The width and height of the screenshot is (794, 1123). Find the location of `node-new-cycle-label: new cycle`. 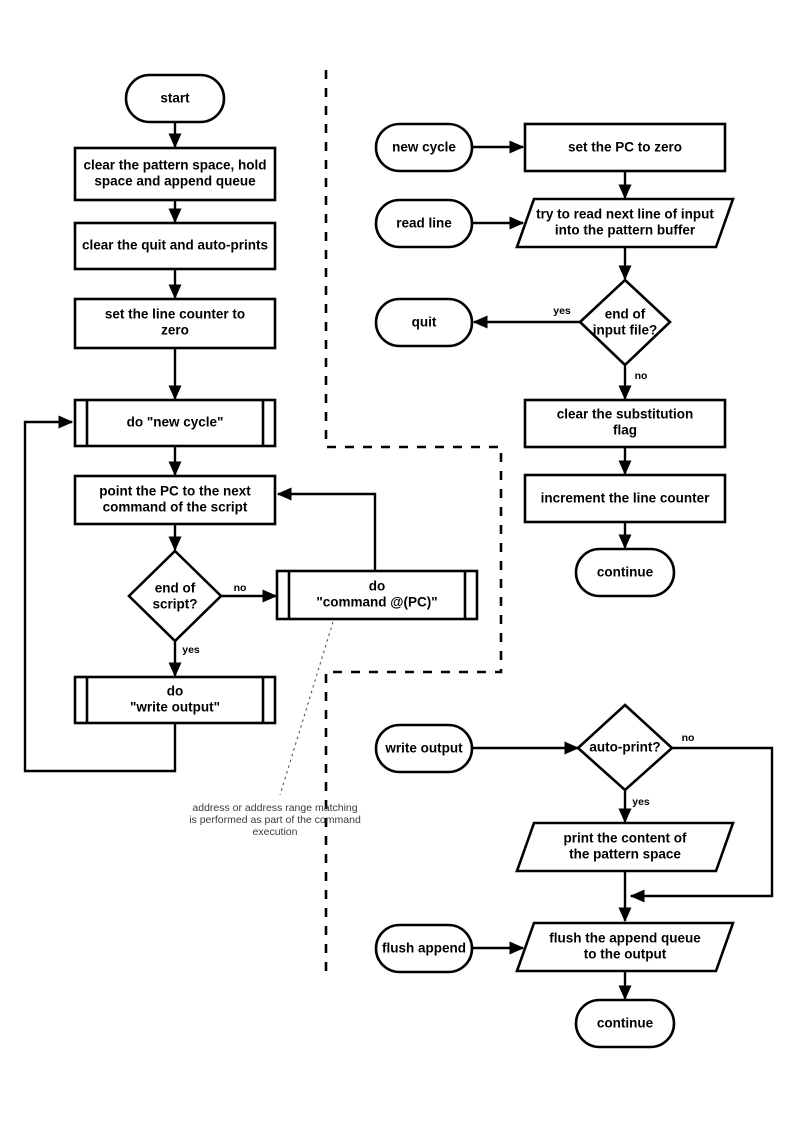

node-new-cycle-label: new cycle is located at coordinates (424, 147).